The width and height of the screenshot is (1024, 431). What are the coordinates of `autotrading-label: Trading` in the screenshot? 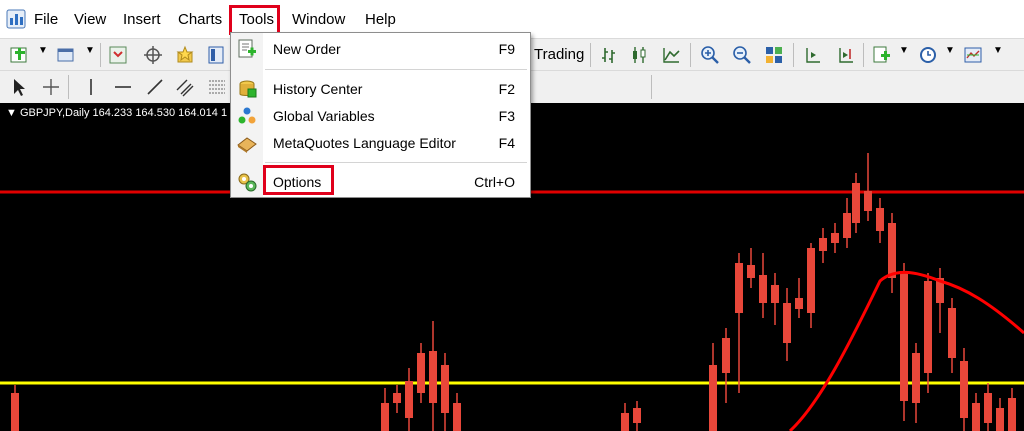 It's located at (559, 54).